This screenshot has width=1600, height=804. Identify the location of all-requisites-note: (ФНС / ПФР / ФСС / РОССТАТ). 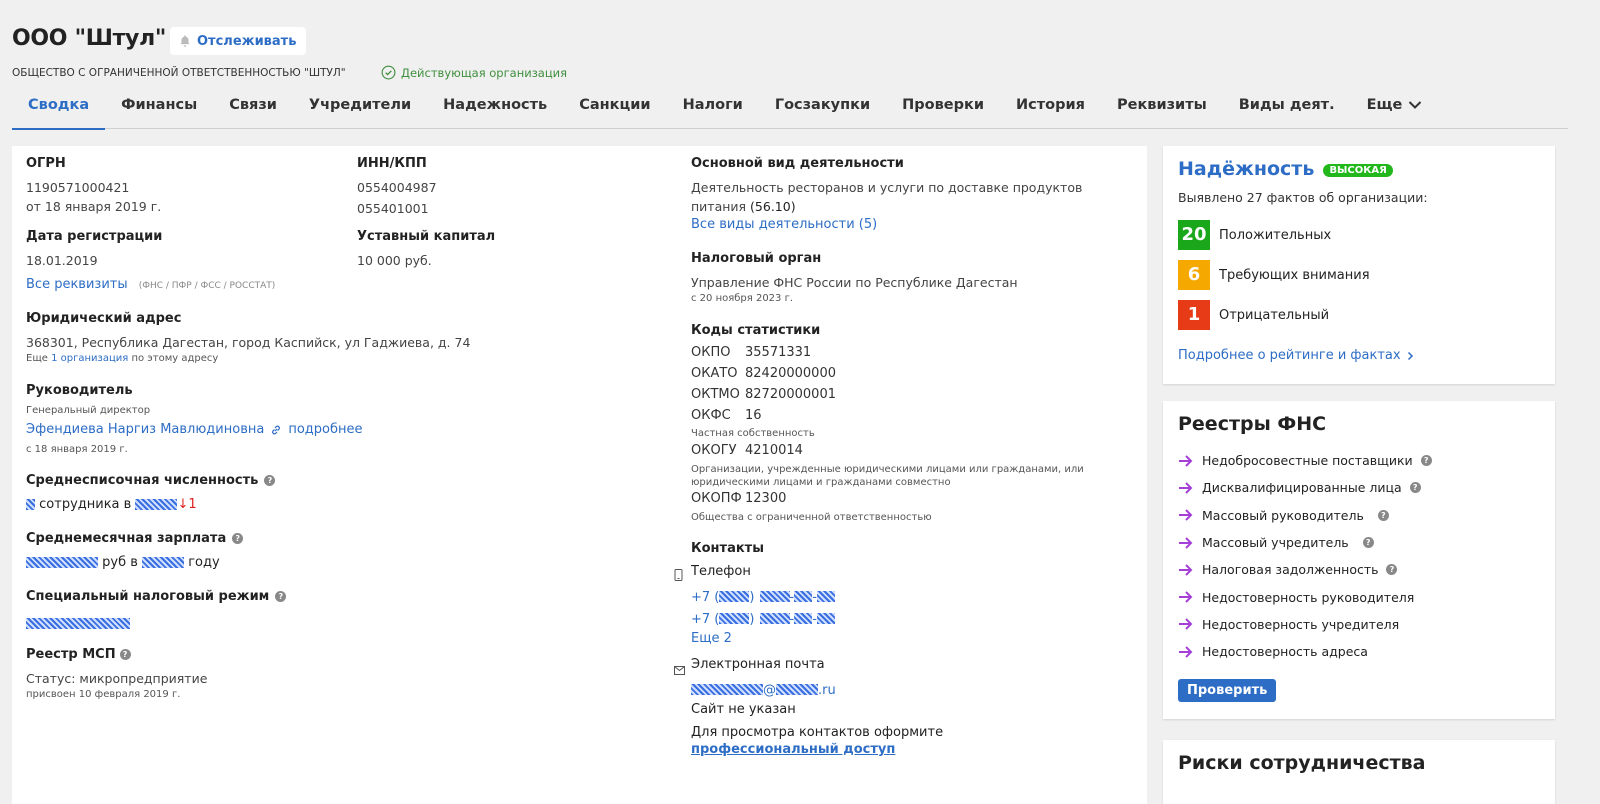
(207, 286).